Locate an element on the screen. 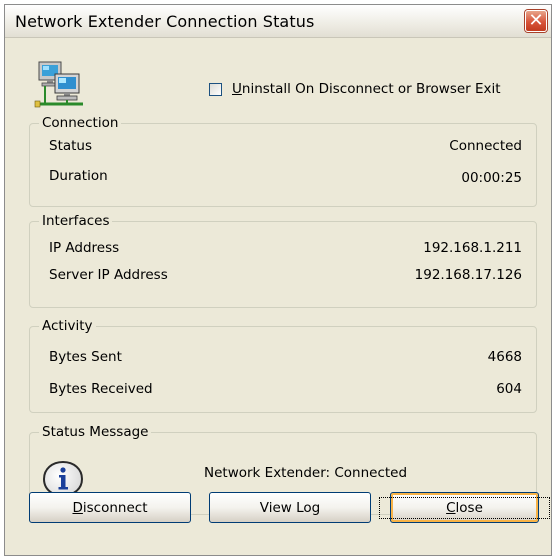 The image size is (556, 560). server-ip-address-value: 192.168.17.126 is located at coordinates (468, 275).